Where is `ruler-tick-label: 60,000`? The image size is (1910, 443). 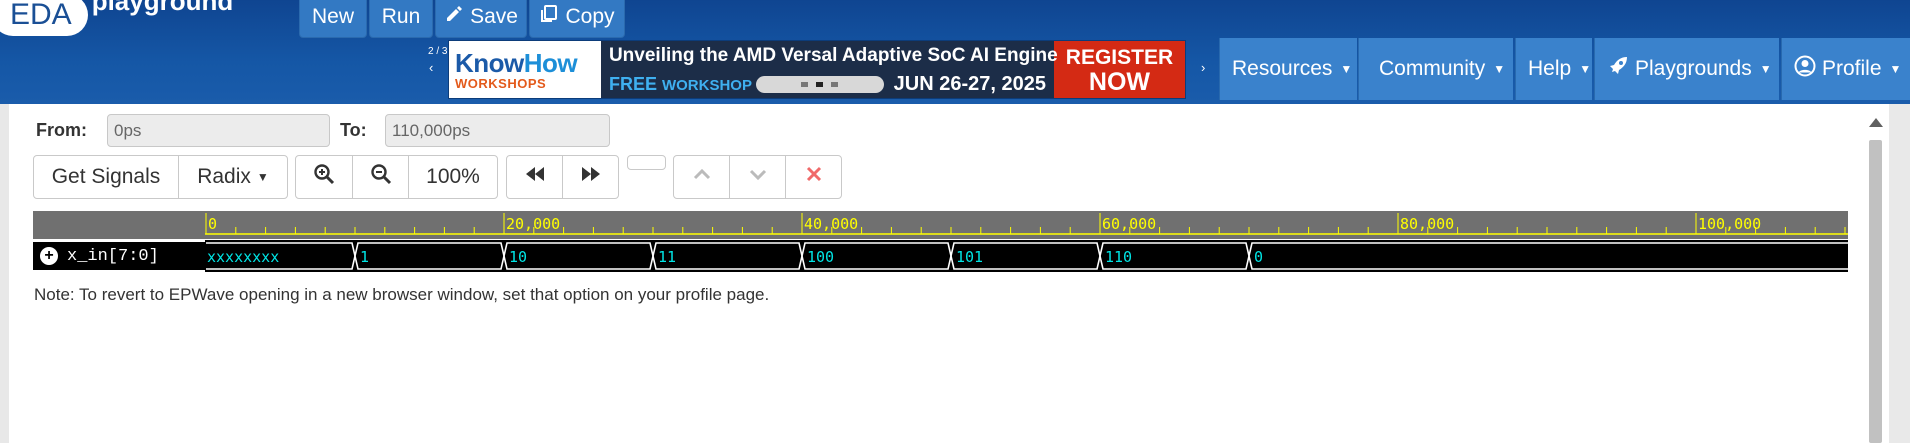
ruler-tick-label: 60,000 is located at coordinates (1129, 224).